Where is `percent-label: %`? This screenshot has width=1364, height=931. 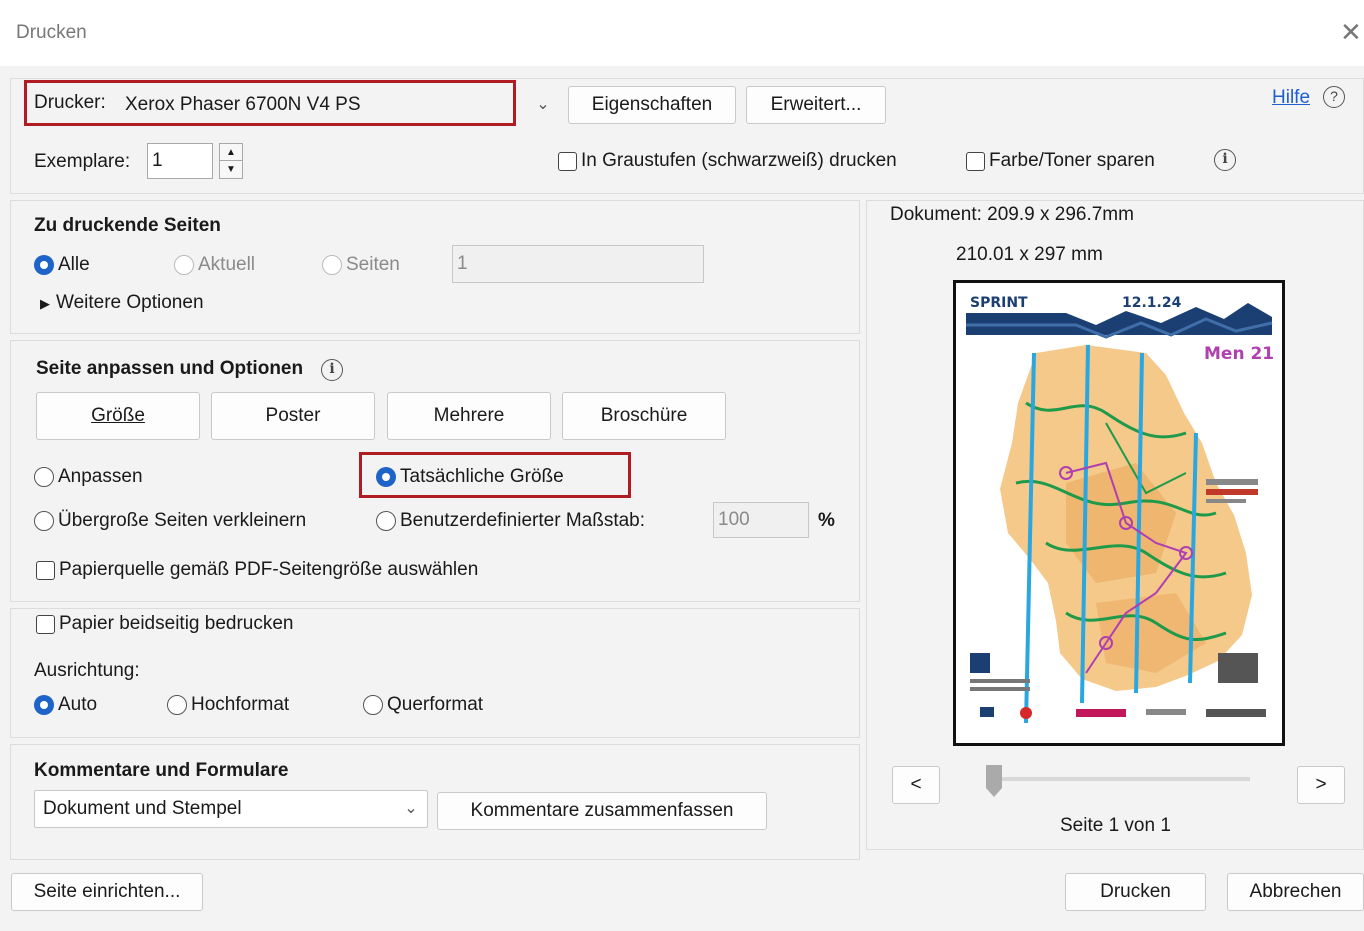
percent-label: % is located at coordinates (826, 520).